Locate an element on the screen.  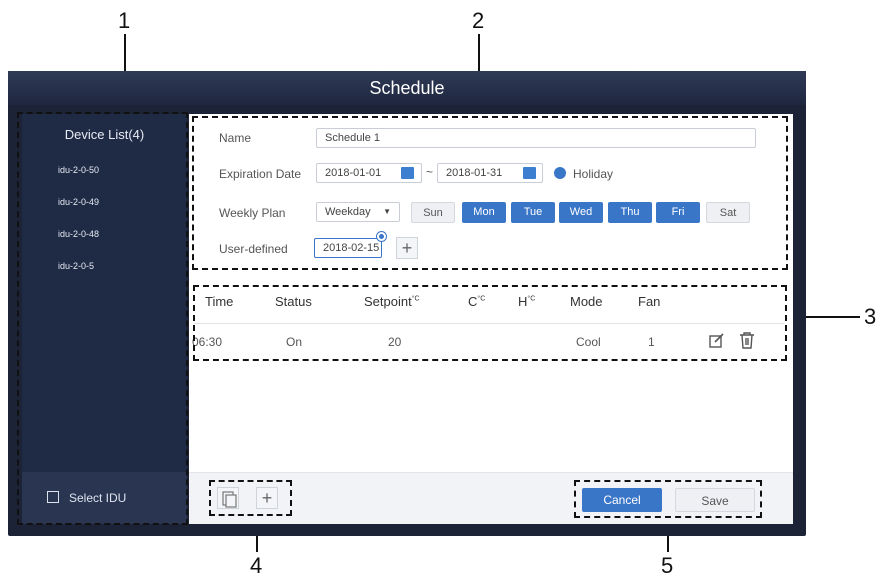
footer-bar: + Cancel Save is located at coordinates (491, 498).